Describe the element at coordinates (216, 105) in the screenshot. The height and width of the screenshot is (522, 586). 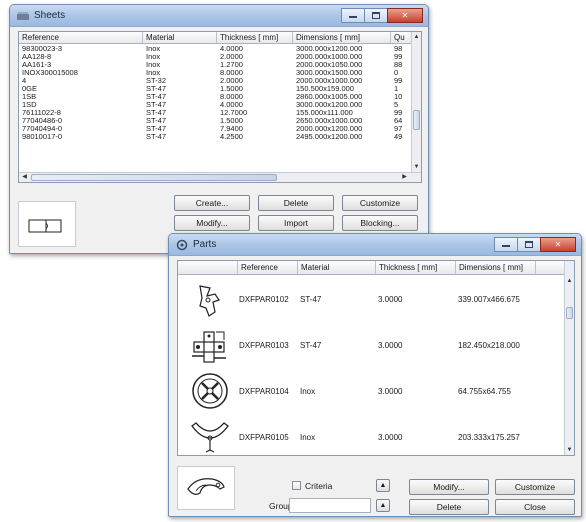
I see `table-row: 1SD ST-47 4.0000 3000.000x1200.000 5` at that location.